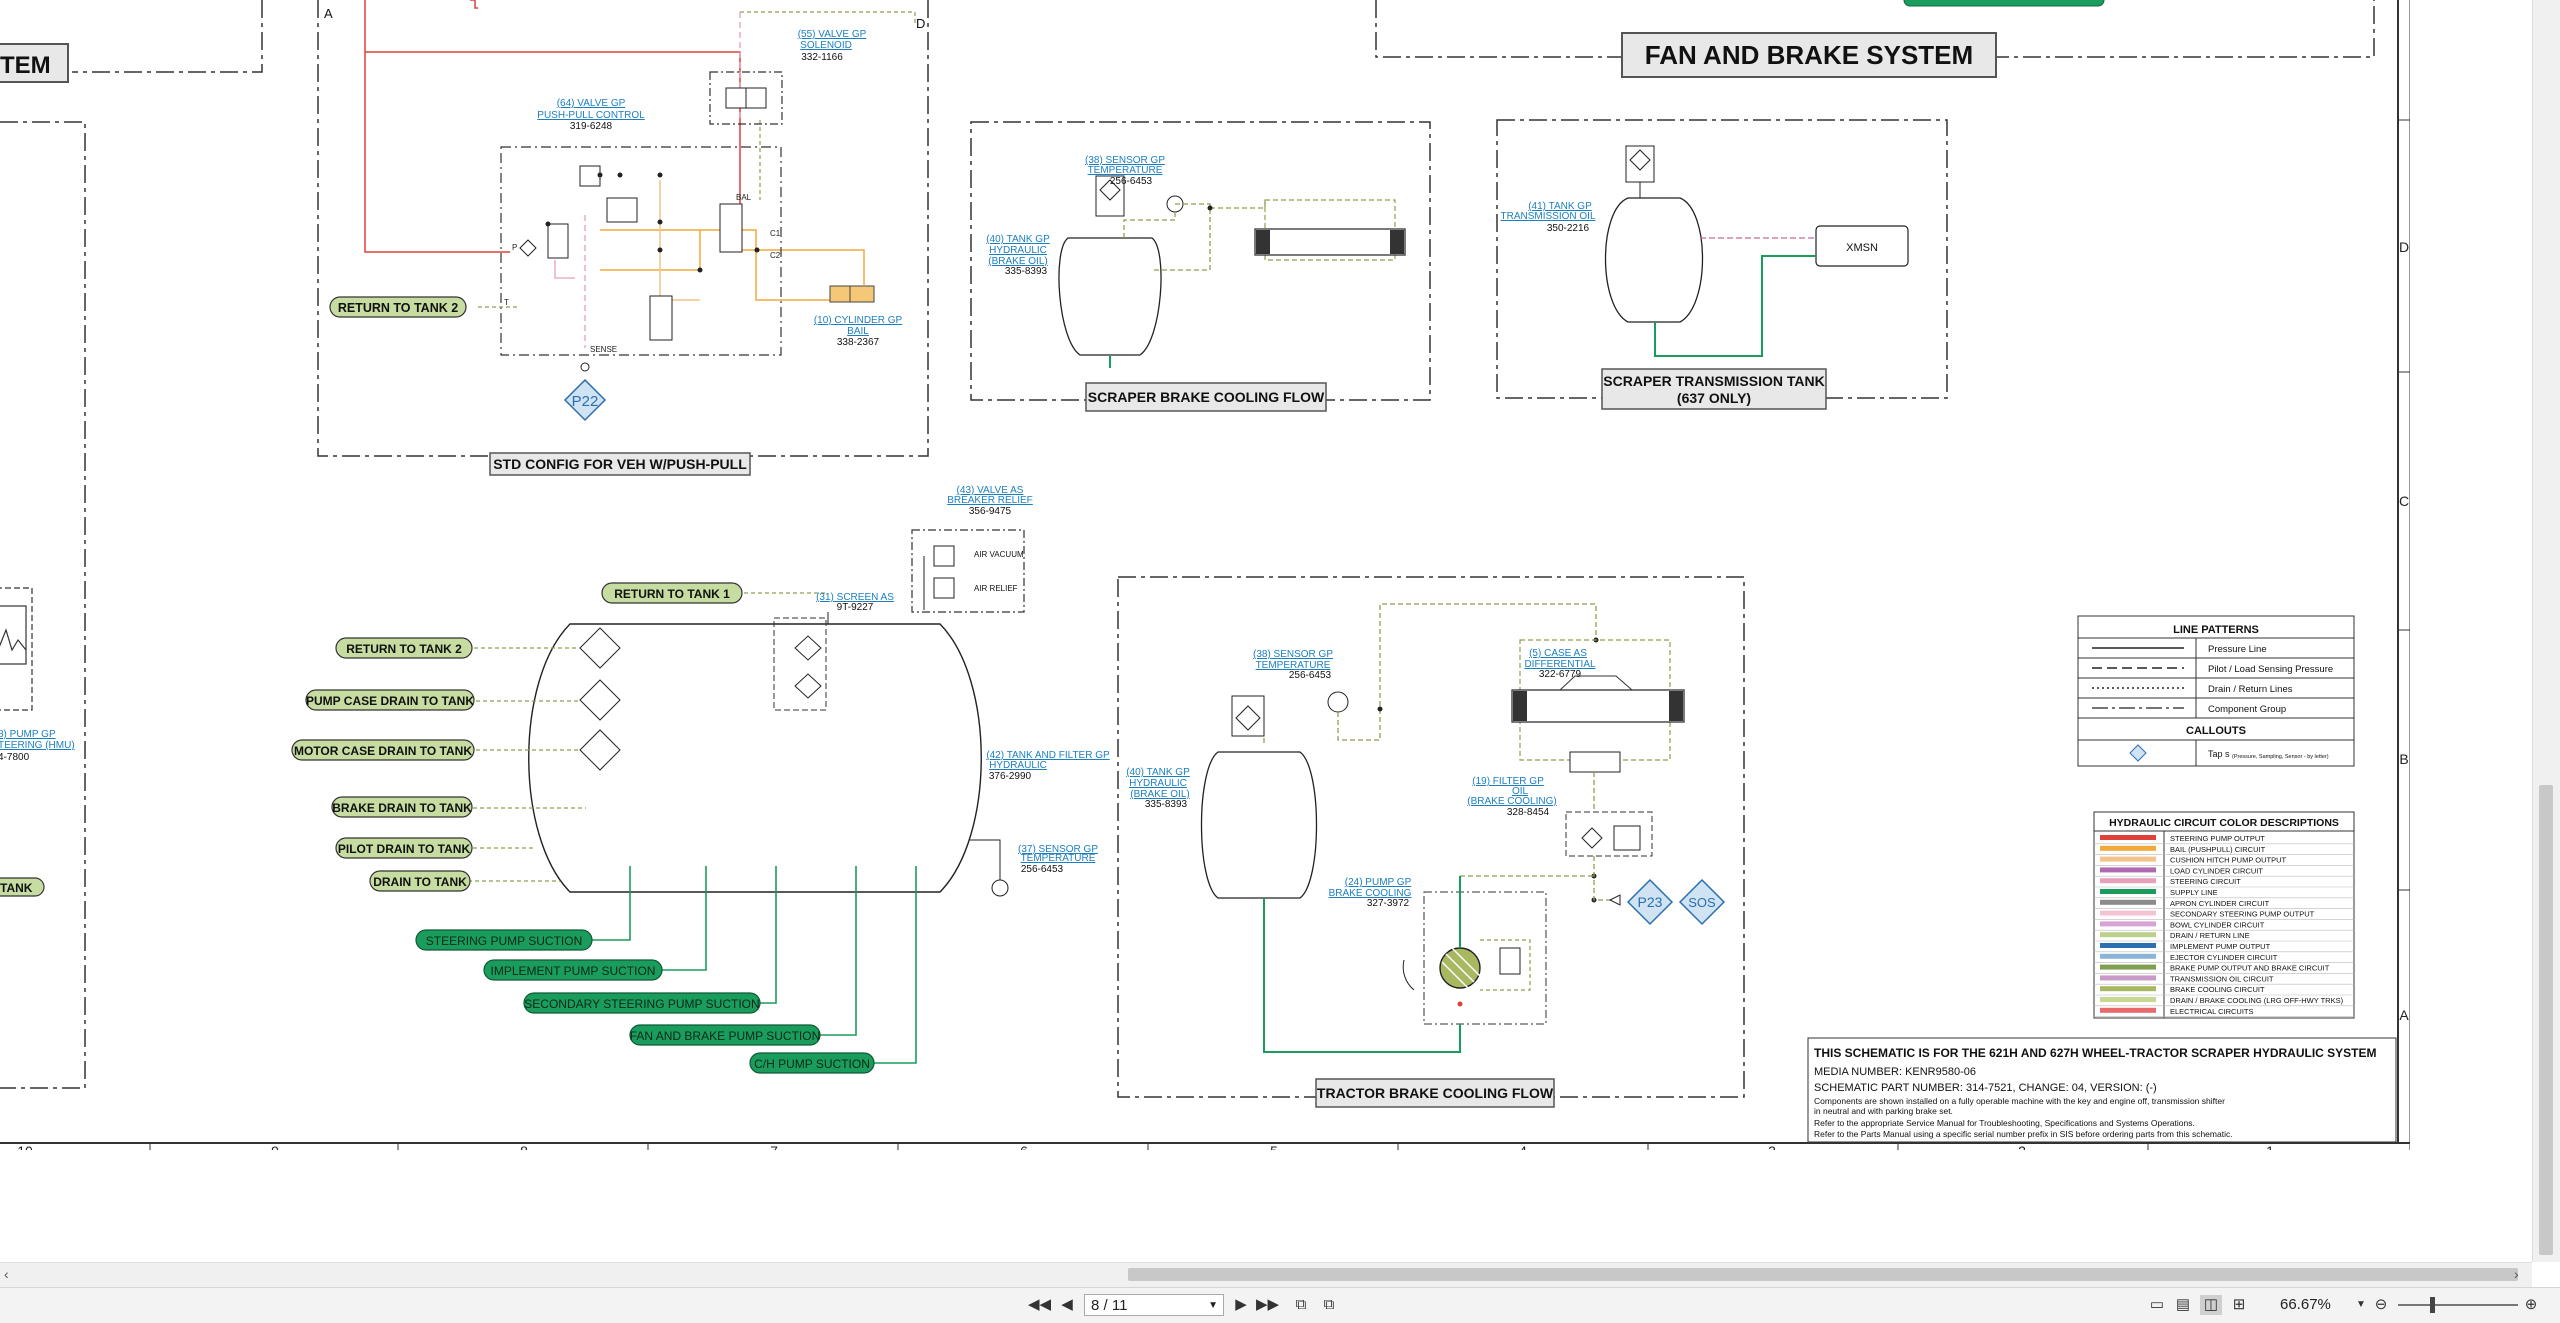  I want to click on scroll-left-icon: ‹, so click(6, 1274).